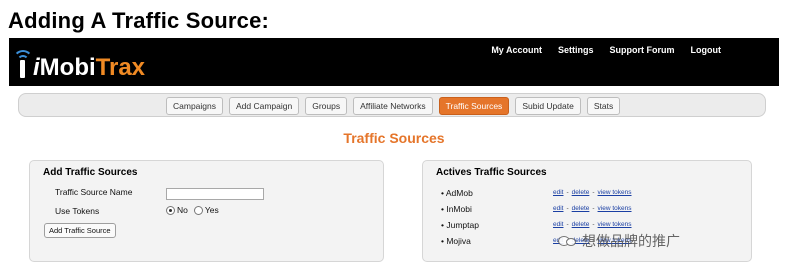 Image resolution: width=786 pixels, height=273 pixels. Describe the element at coordinates (23, 65) in the screenshot. I see `signal-icon` at that location.